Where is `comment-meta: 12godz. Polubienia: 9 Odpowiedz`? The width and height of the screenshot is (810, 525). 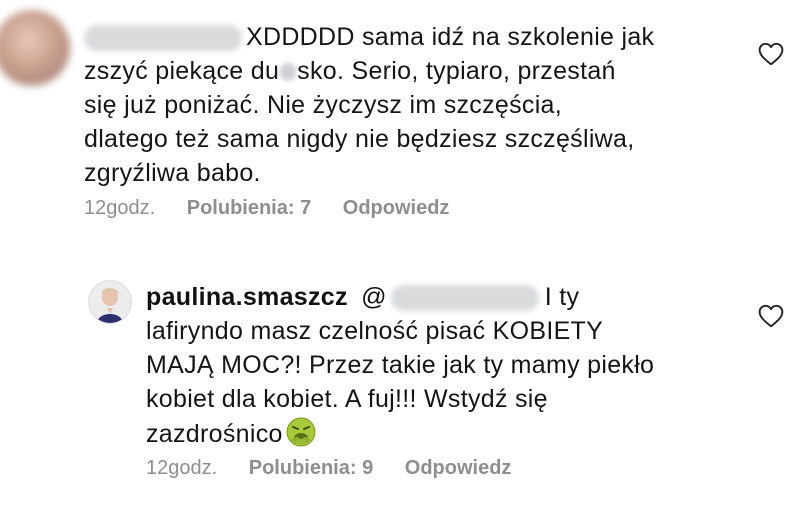 comment-meta: 12godz. Polubienia: 9 Odpowiedz is located at coordinates (341, 468).